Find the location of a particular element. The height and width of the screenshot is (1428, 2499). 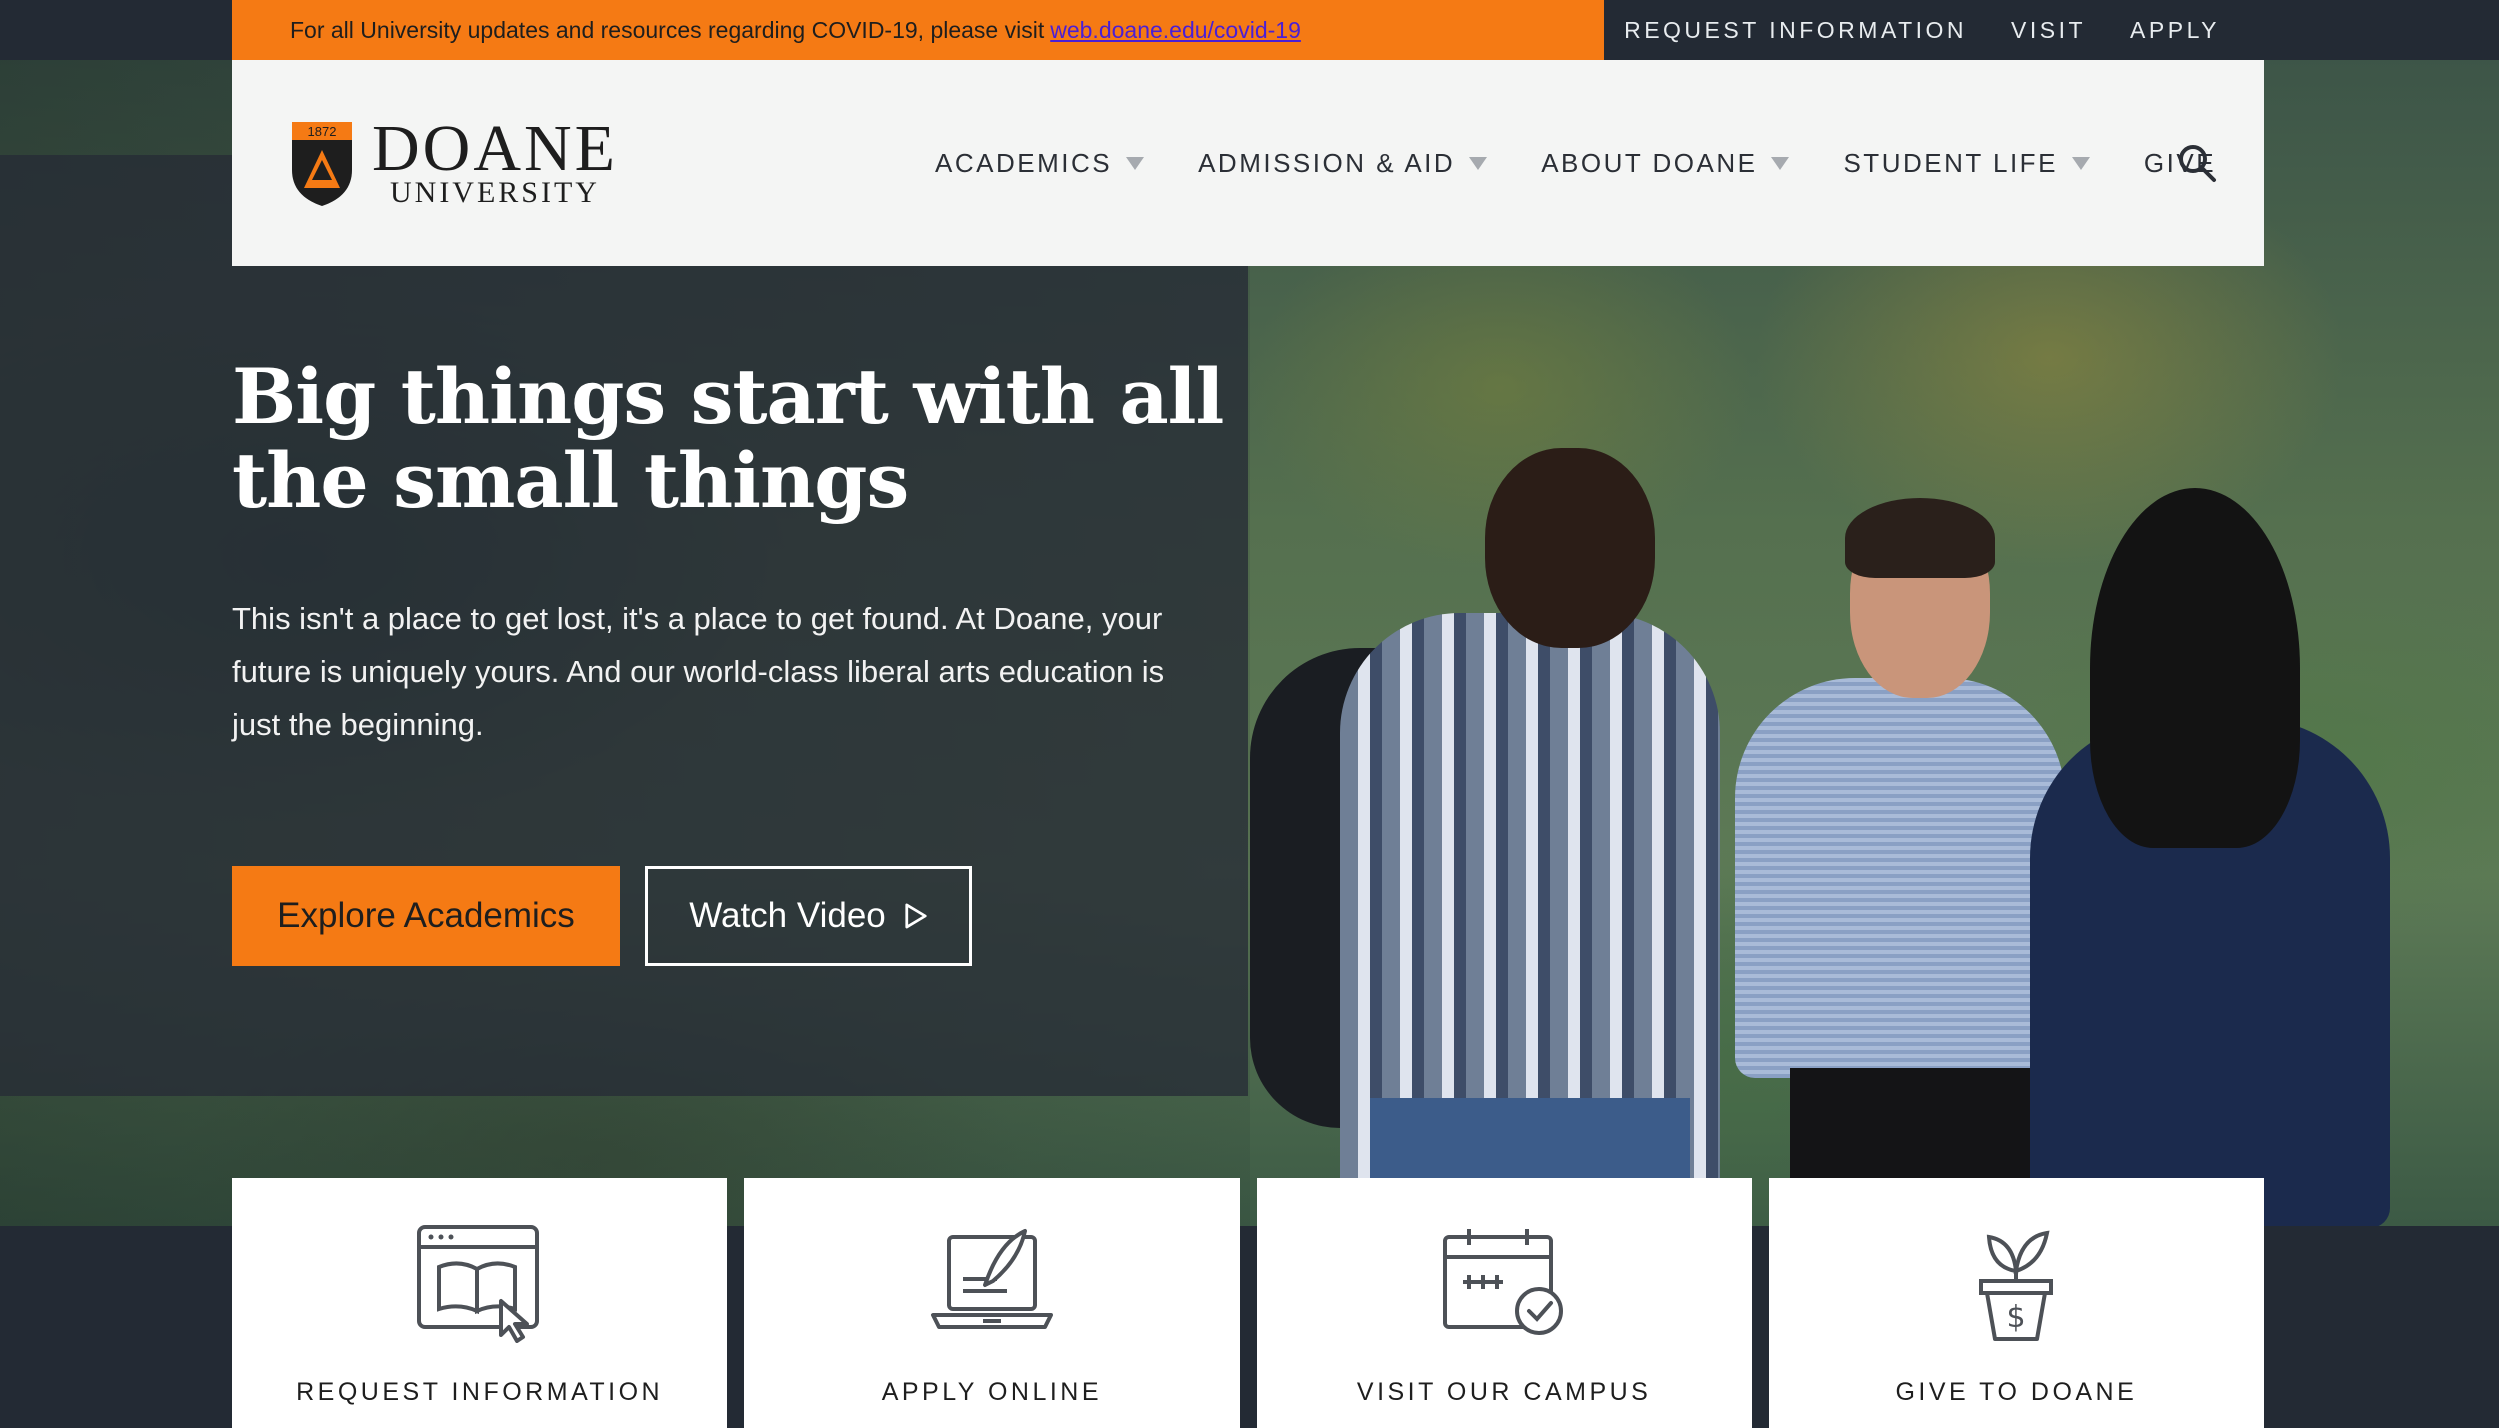

play-icon is located at coordinates (916, 916).